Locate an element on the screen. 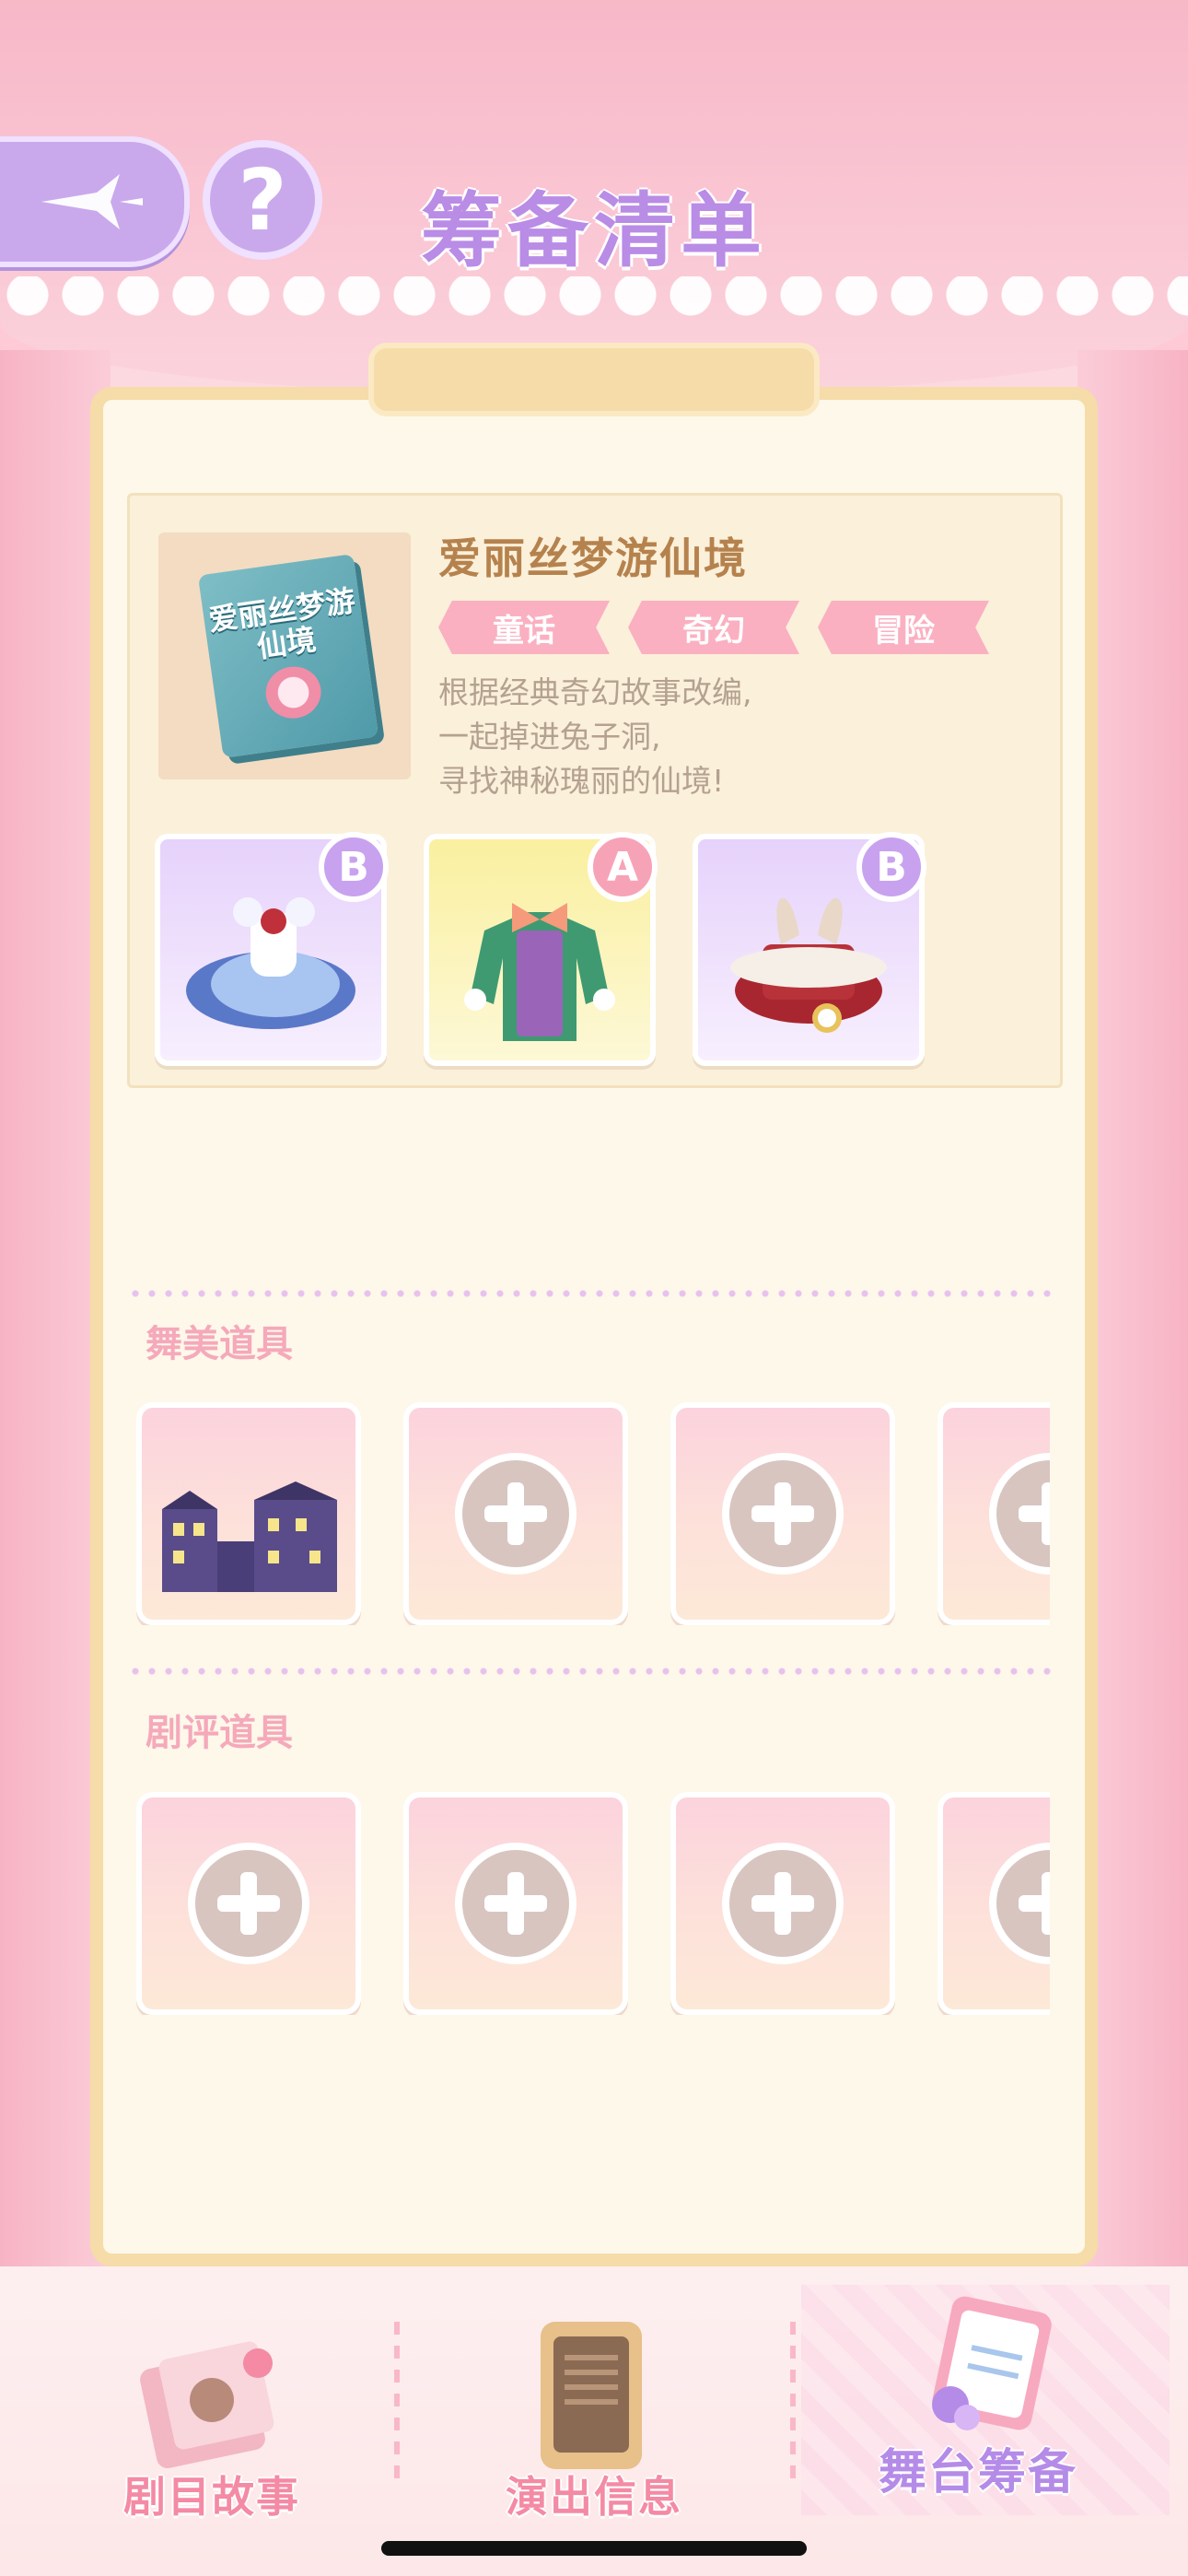 Image resolution: width=1188 pixels, height=2576 pixels. costume-list: B A B is located at coordinates (540, 949).